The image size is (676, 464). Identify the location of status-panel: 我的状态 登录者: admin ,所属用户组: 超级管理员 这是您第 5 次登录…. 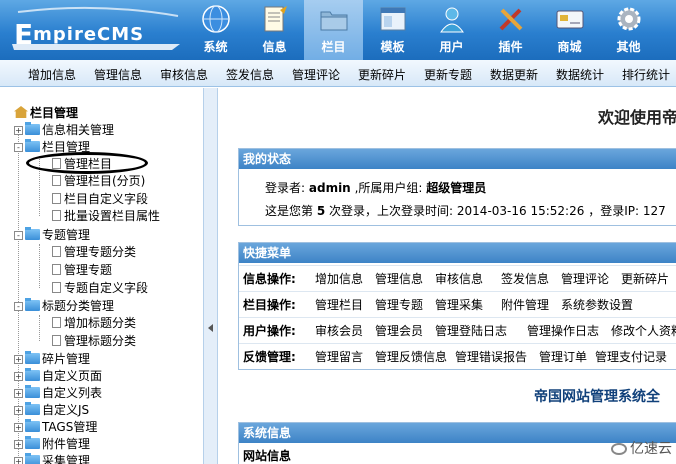
(457, 187).